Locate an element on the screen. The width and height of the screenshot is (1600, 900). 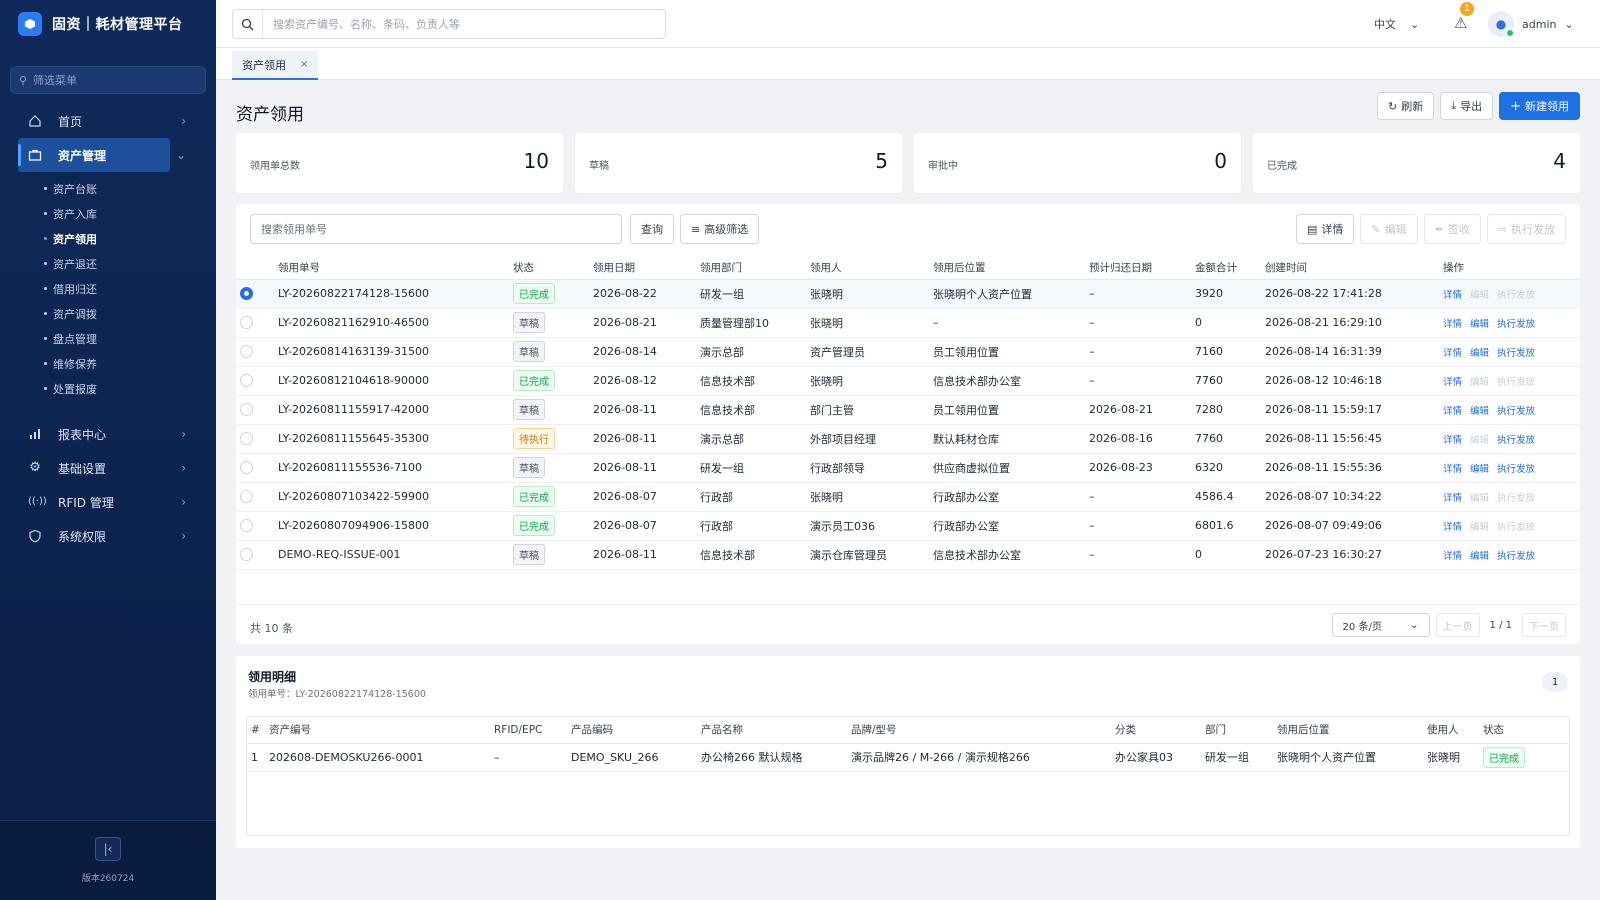
global-search-input is located at coordinates (463, 24).